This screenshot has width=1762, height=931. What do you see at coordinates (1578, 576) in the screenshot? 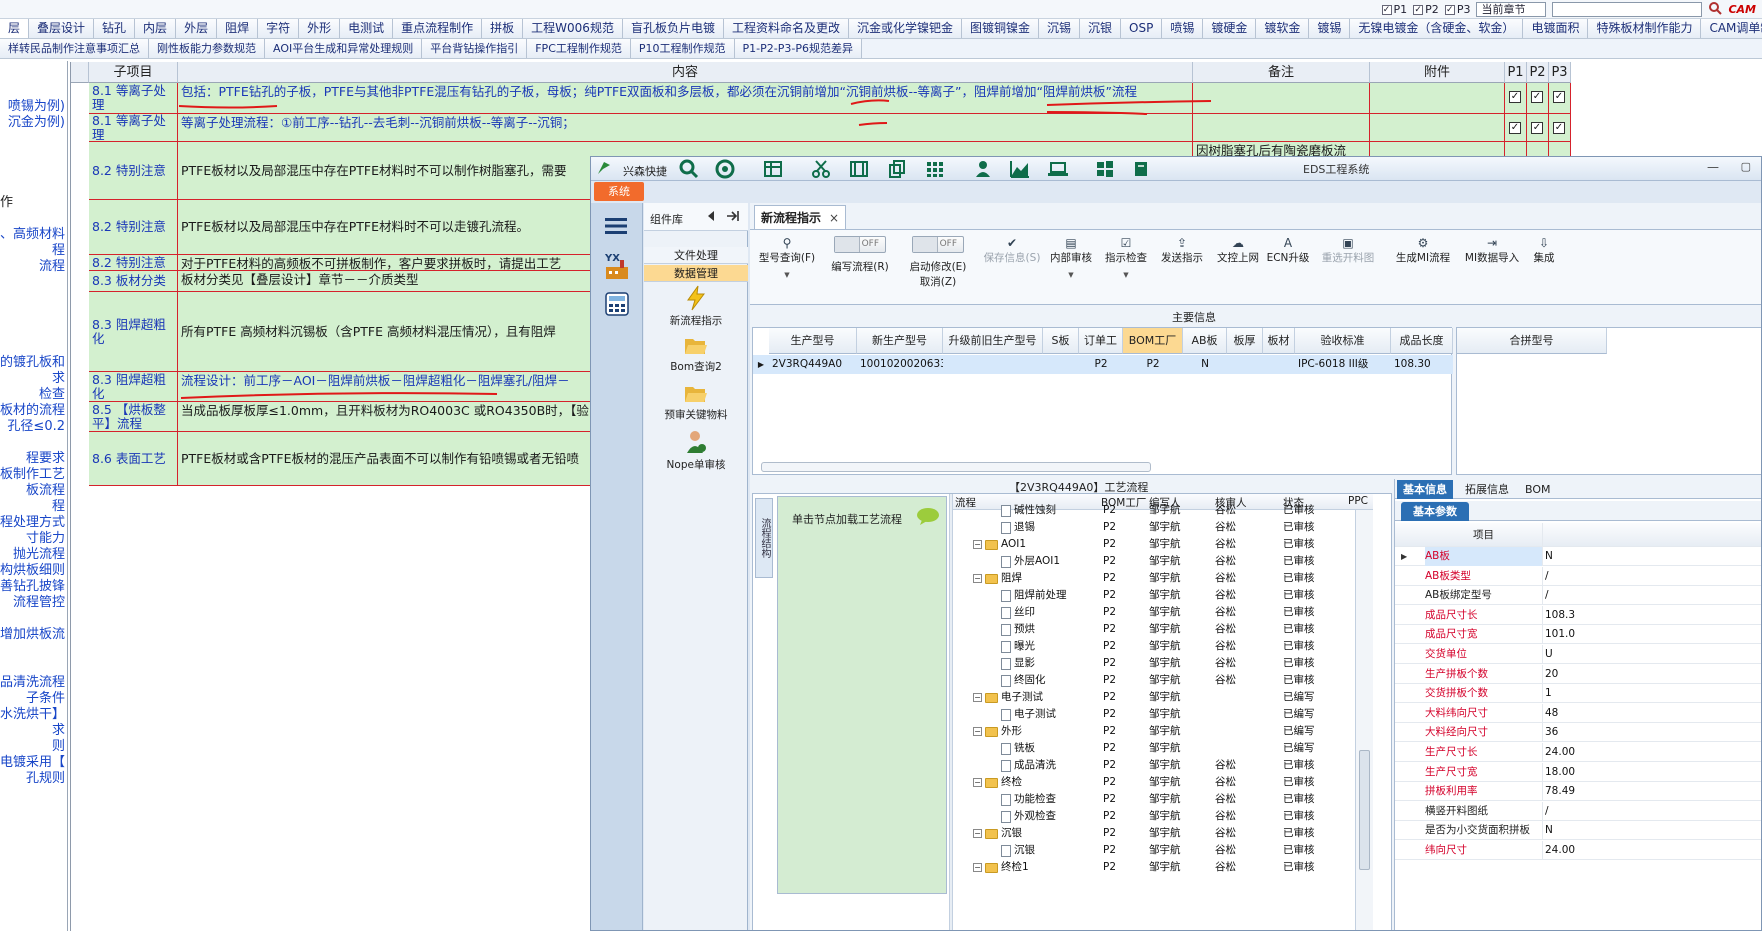
I see `property-row: AB板类型 /` at bounding box center [1578, 576].